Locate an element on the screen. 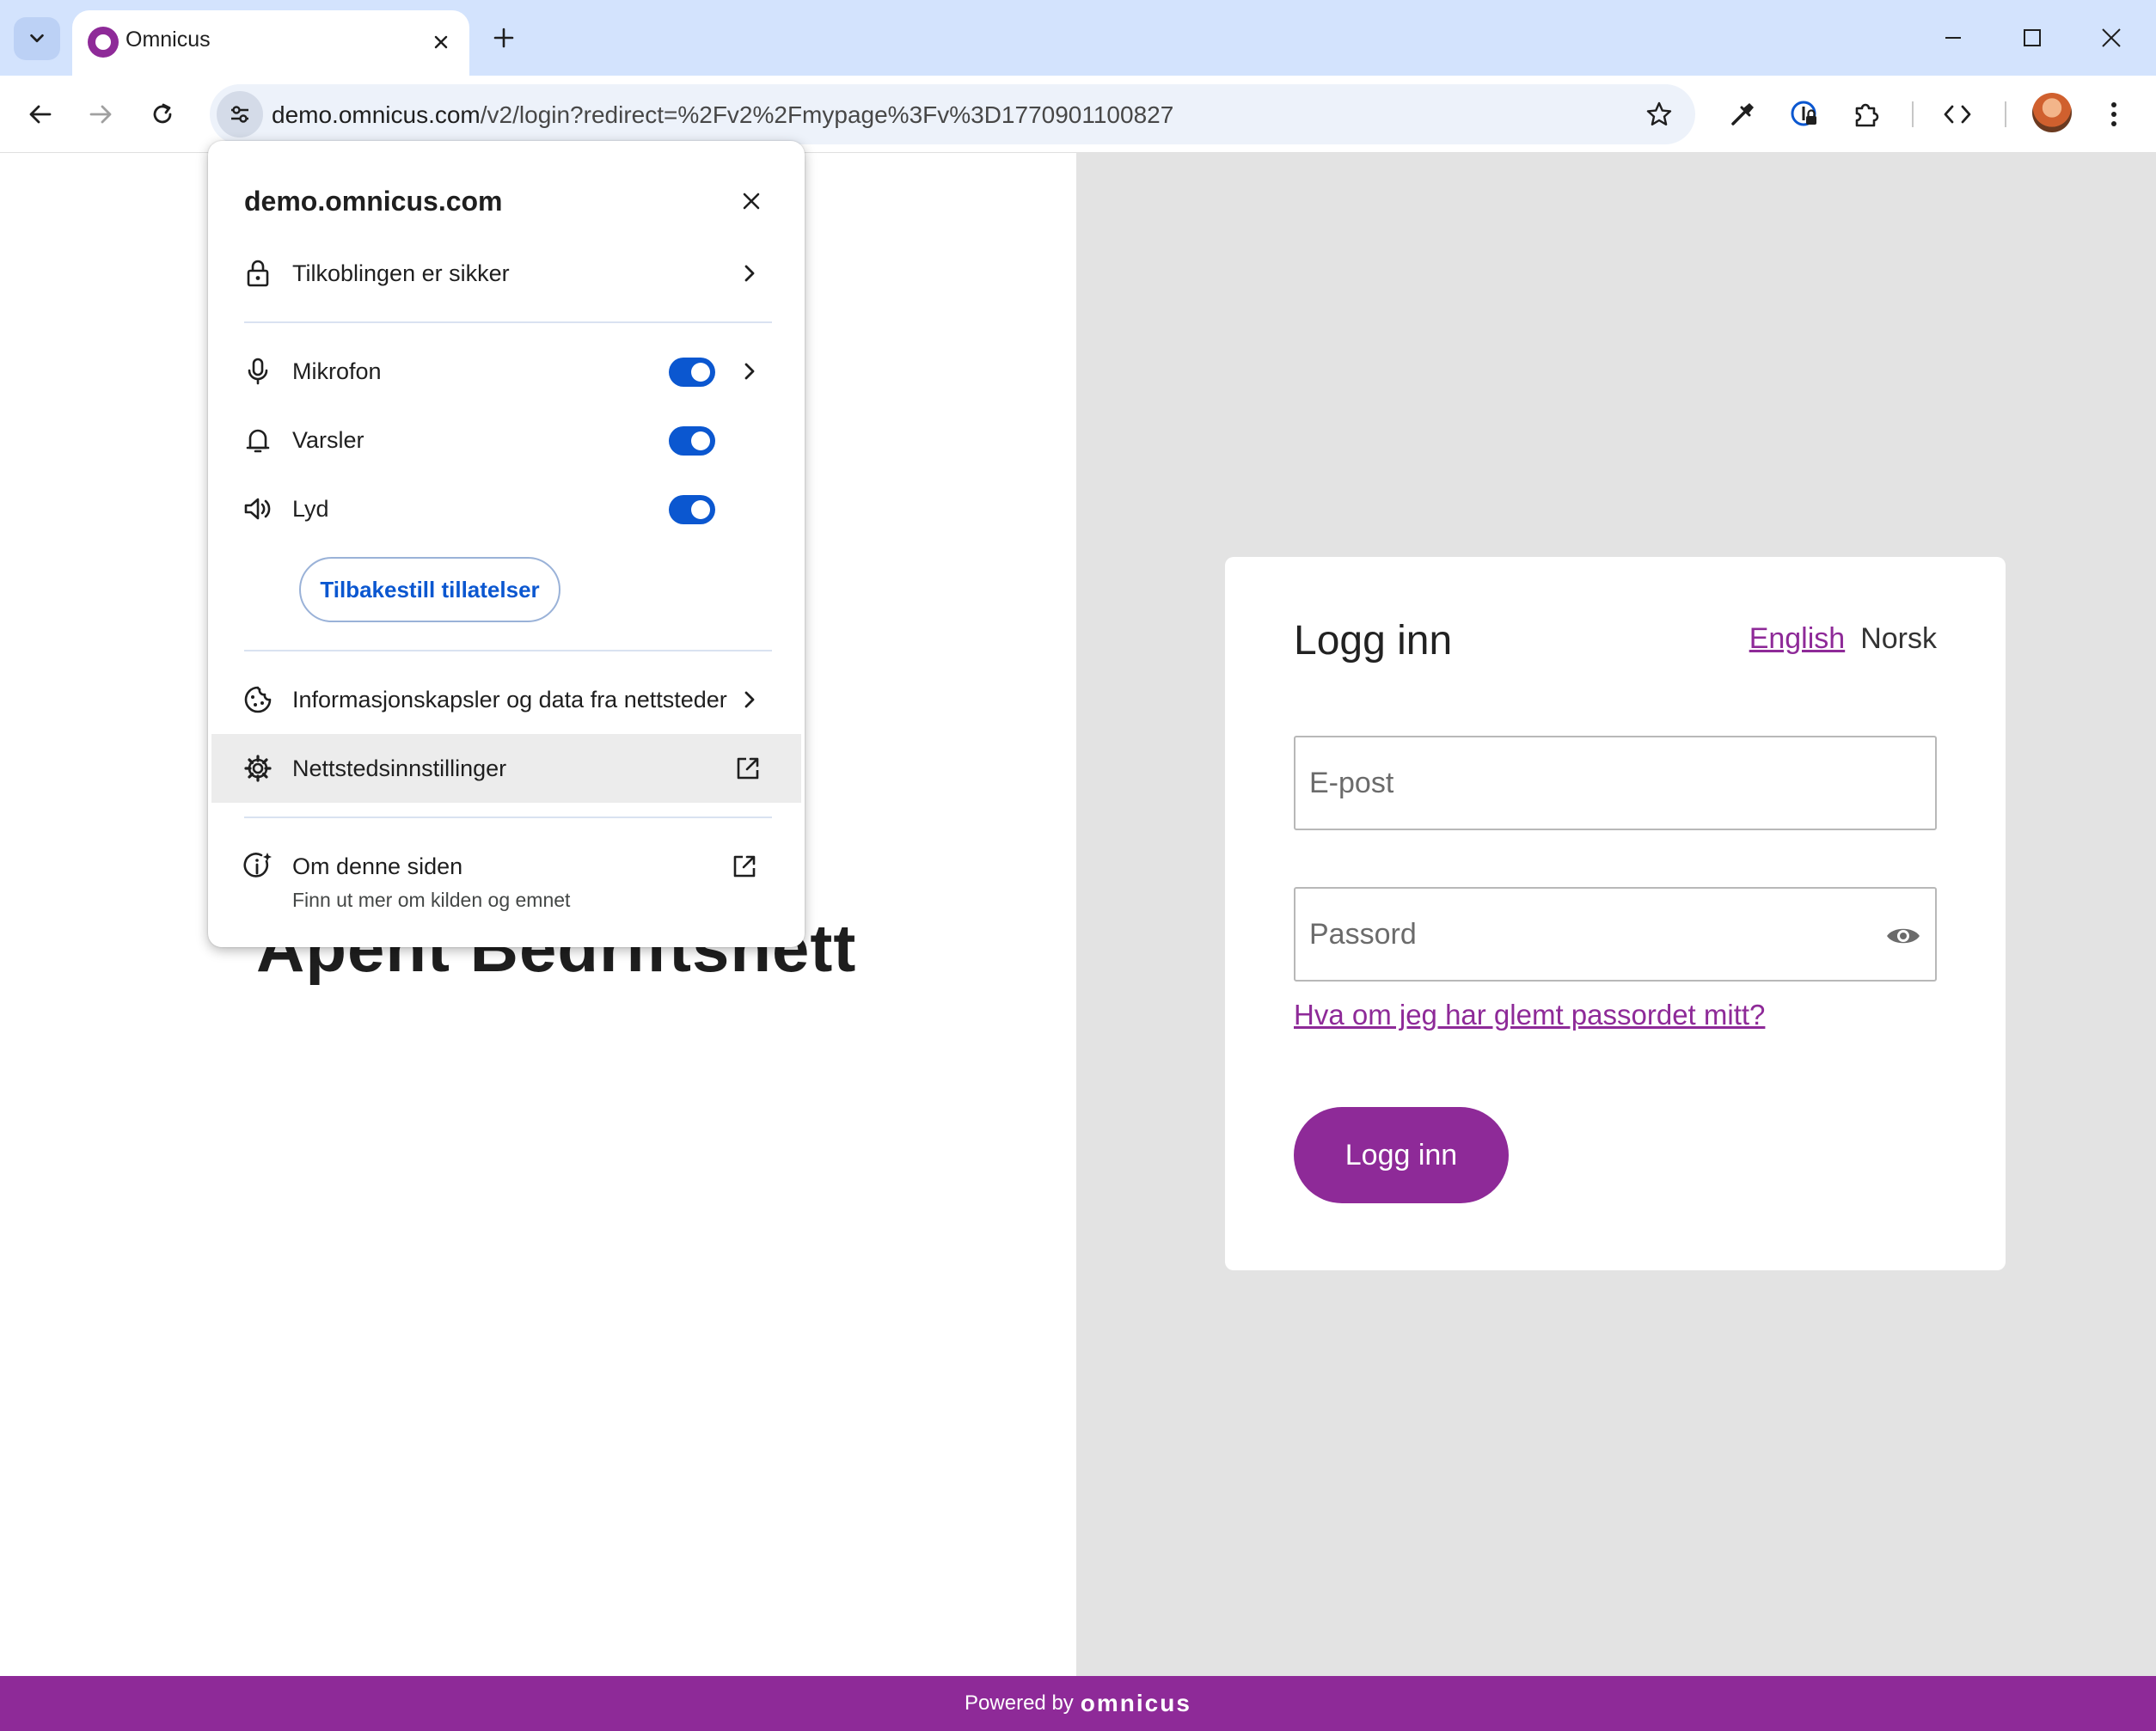 This screenshot has height=1731, width=2156. url-host: demo.omnicus.com is located at coordinates (376, 115).